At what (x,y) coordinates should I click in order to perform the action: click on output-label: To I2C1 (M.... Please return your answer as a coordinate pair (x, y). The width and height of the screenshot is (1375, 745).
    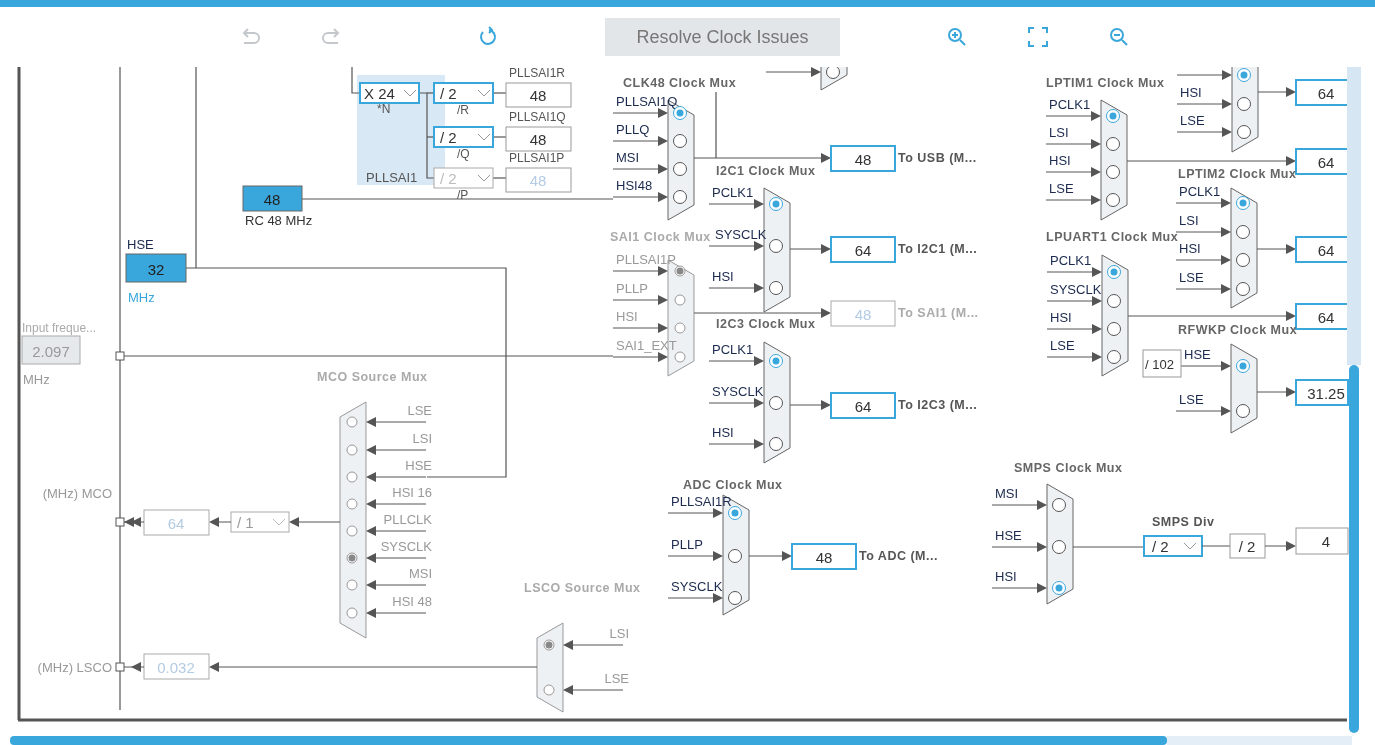
    Looking at the image, I should click on (938, 249).